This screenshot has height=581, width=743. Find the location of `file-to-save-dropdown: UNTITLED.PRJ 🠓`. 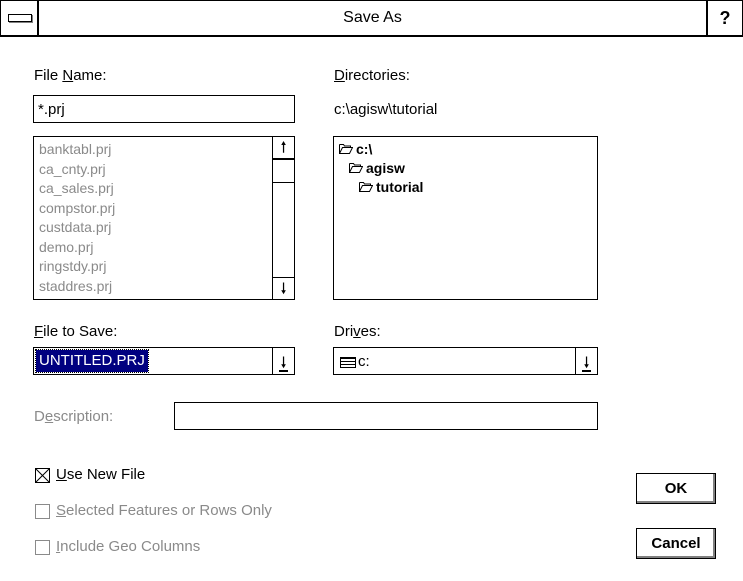

file-to-save-dropdown: UNTITLED.PRJ 🠓 is located at coordinates (164, 361).